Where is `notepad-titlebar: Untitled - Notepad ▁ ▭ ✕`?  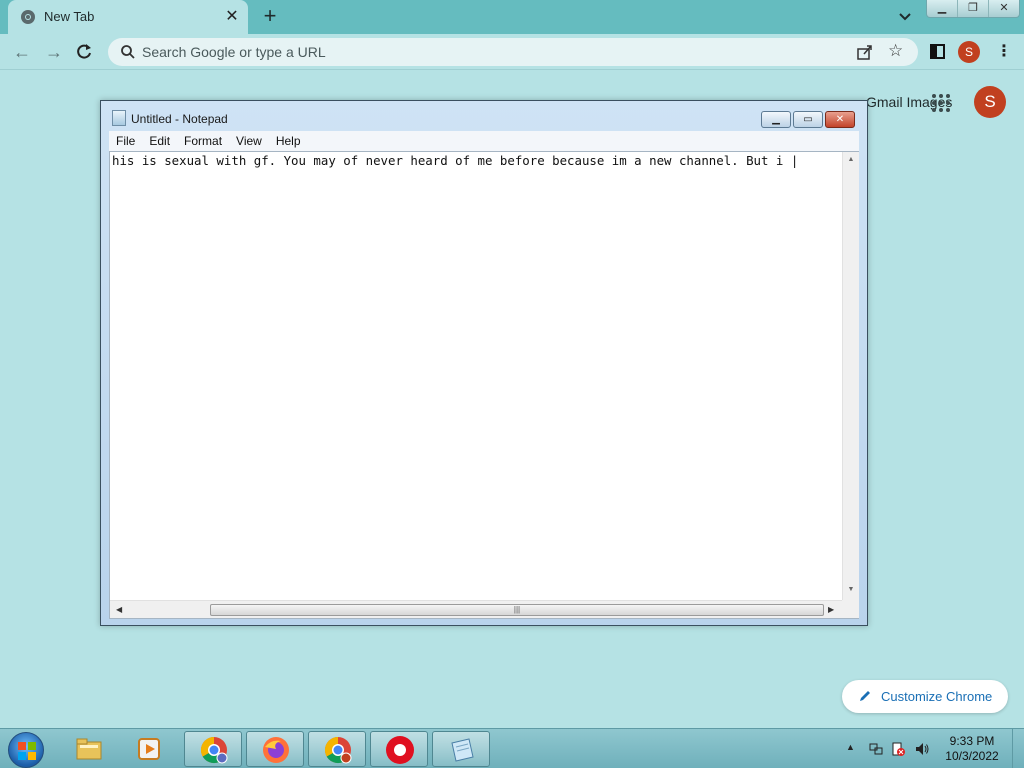 notepad-titlebar: Untitled - Notepad ▁ ▭ ✕ is located at coordinates (484, 116).